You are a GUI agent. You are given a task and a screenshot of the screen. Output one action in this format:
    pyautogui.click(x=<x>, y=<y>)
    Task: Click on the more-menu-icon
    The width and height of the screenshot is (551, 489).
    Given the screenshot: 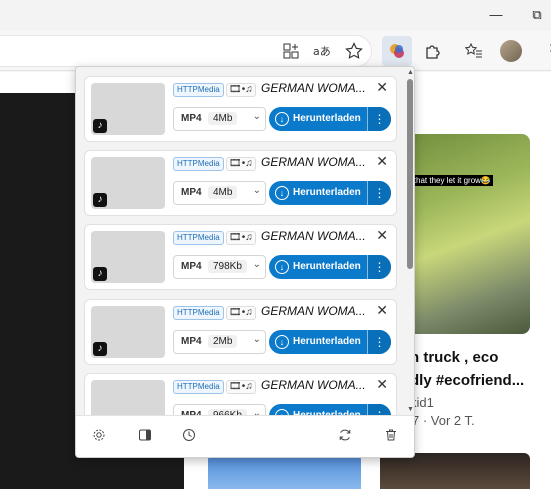 What is the action you would take?
    pyautogui.click(x=545, y=51)
    